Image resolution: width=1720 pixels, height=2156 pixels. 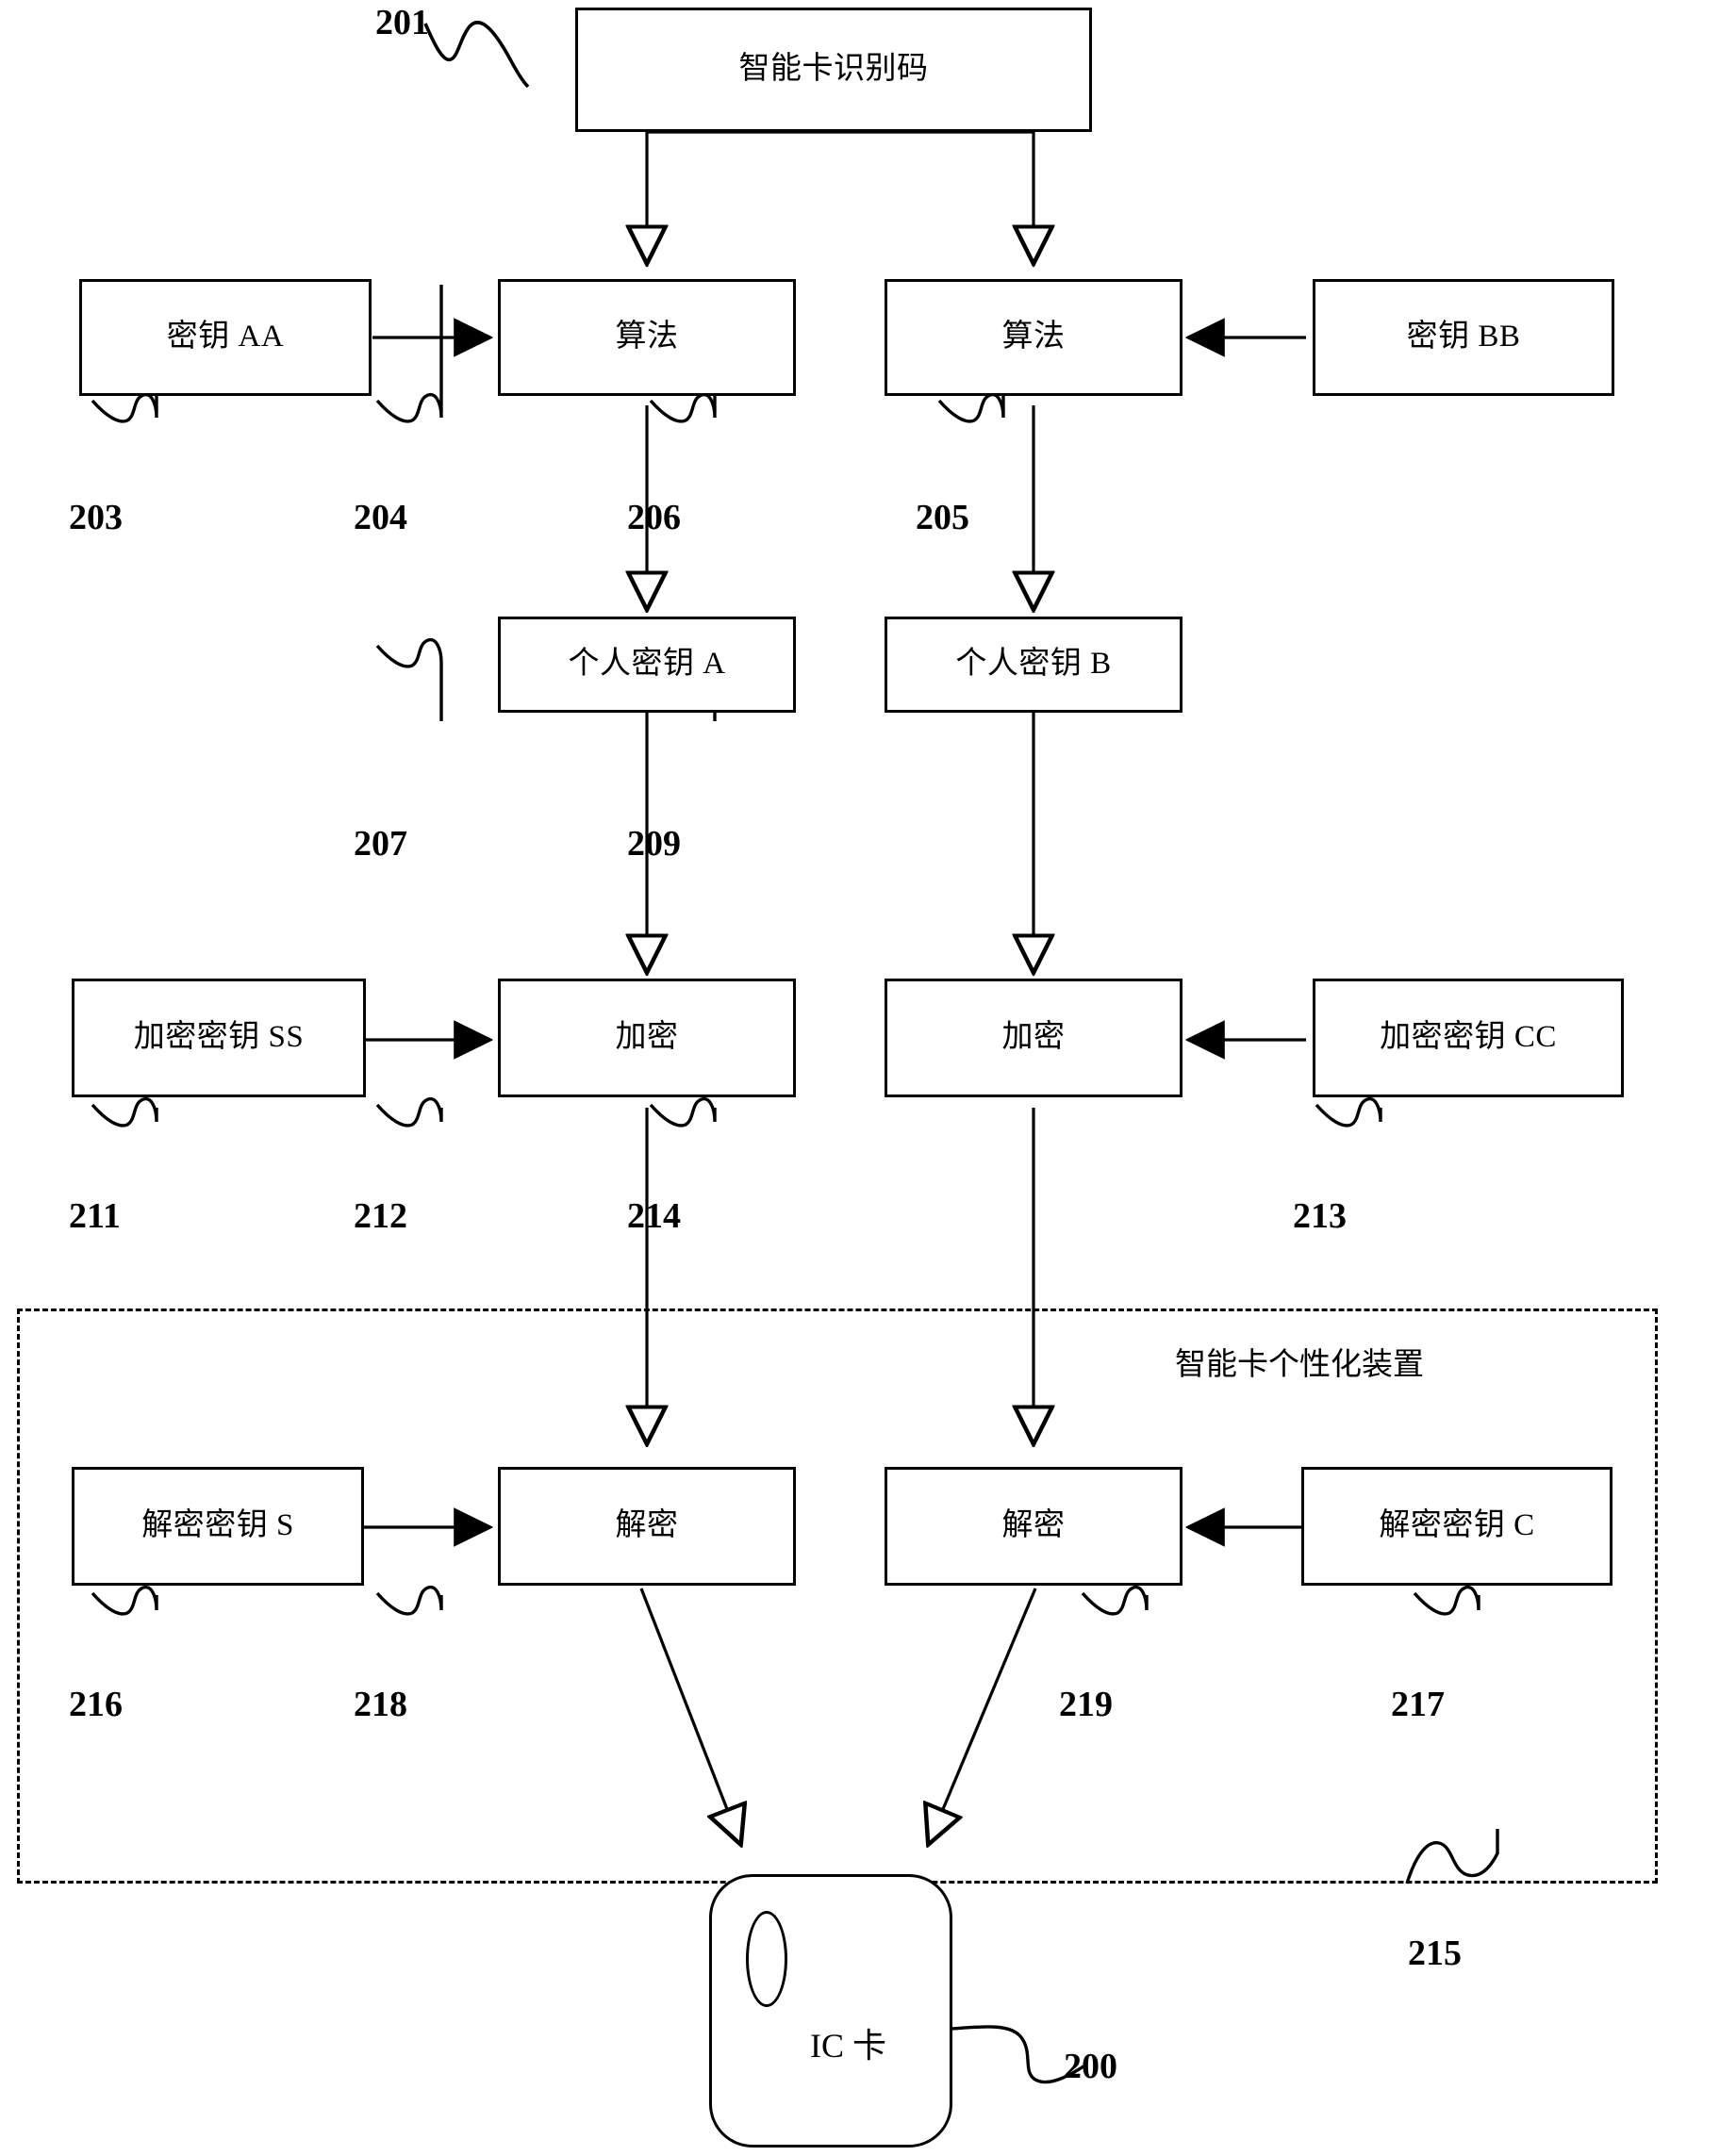 I want to click on node-decryption-key-c: 解密密钥 C, so click(x=1456, y=1526).